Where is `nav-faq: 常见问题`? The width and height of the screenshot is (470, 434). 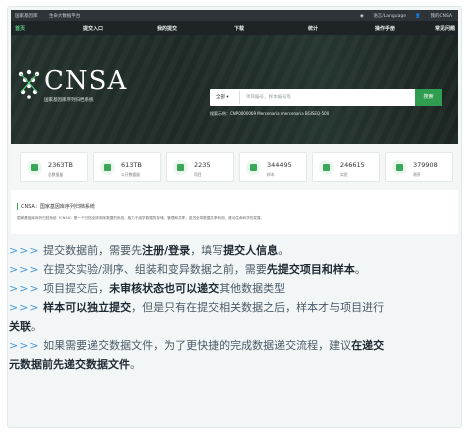
nav-faq: 常见问题 is located at coordinates (445, 28).